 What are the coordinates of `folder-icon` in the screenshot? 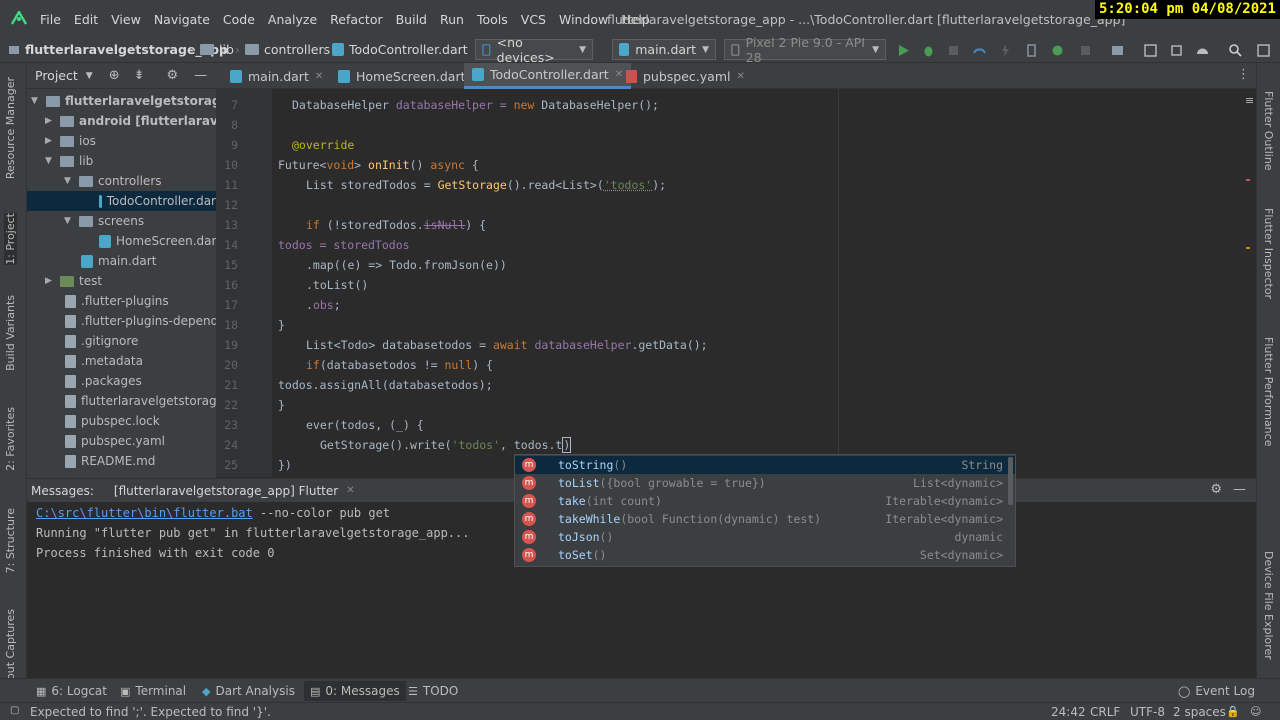 It's located at (67, 141).